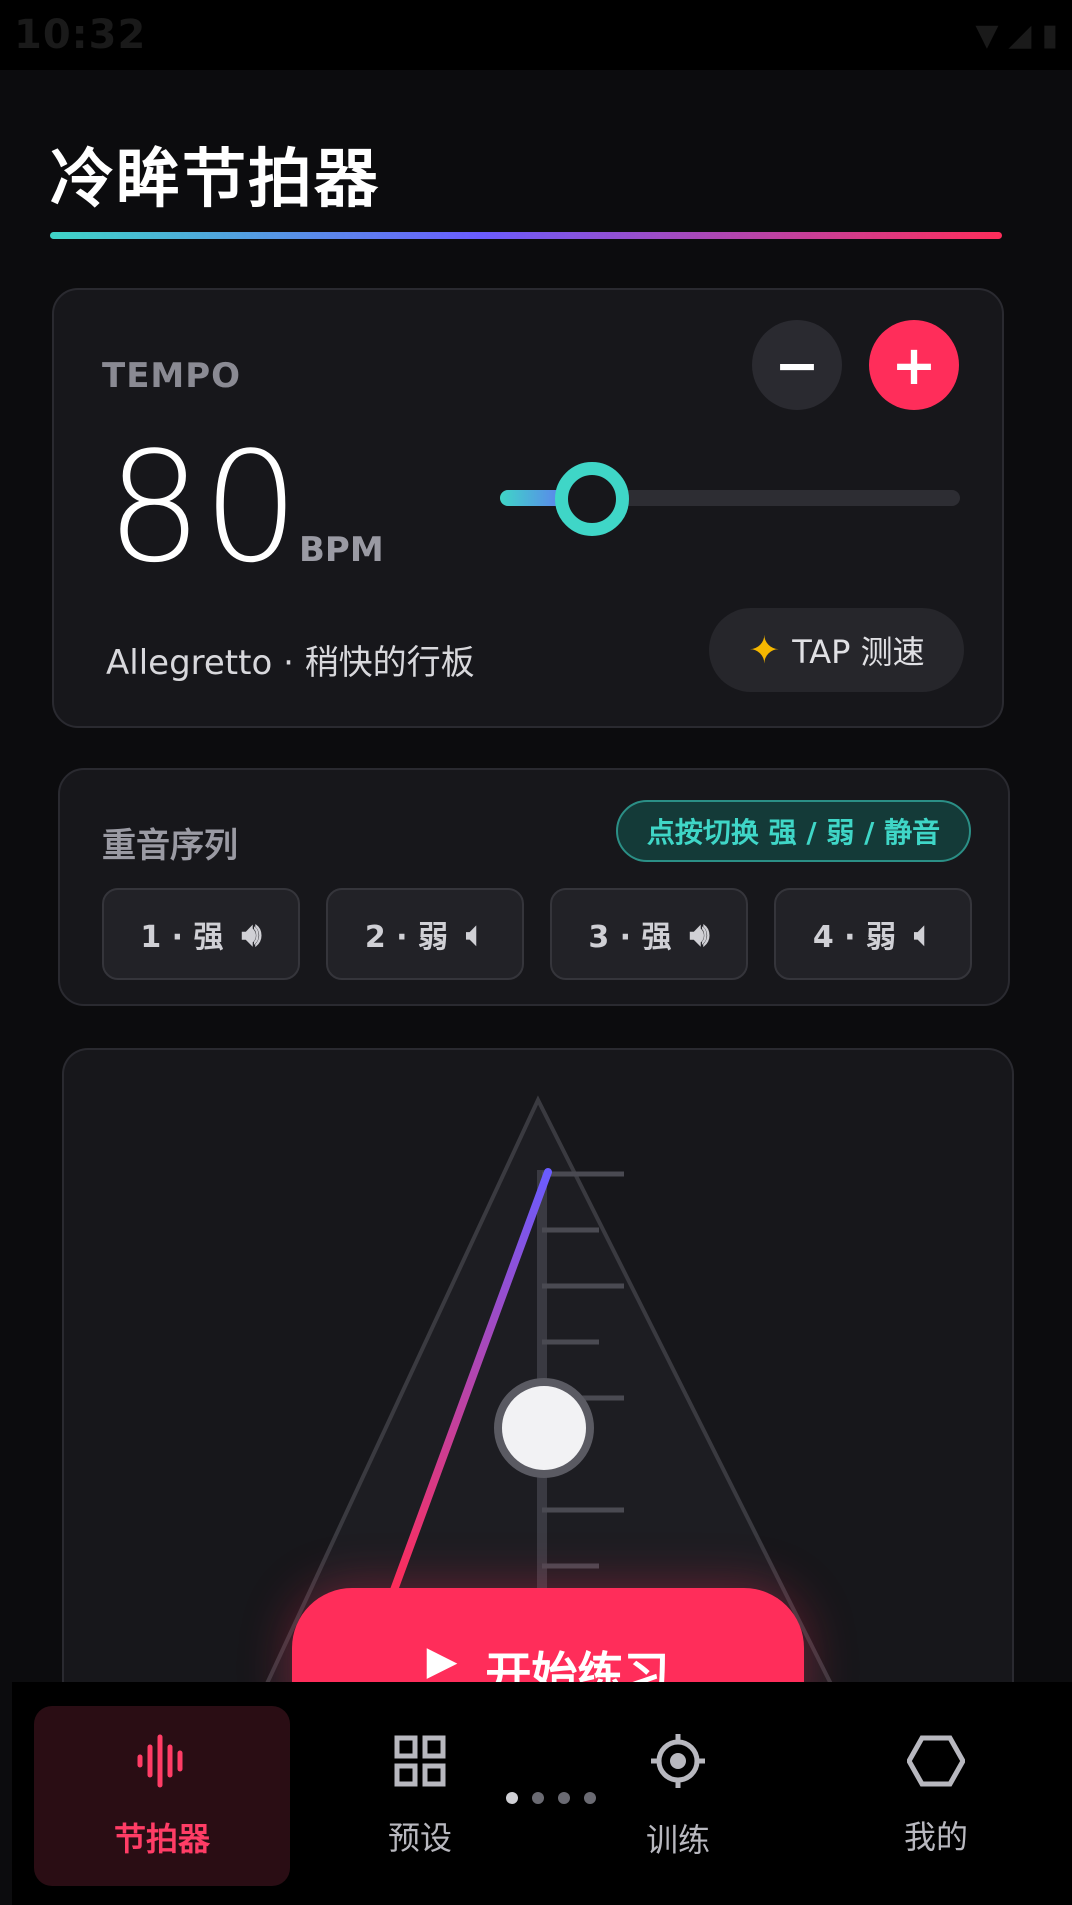  What do you see at coordinates (1020, 35) in the screenshot?
I see `signal-icon: ◢` at bounding box center [1020, 35].